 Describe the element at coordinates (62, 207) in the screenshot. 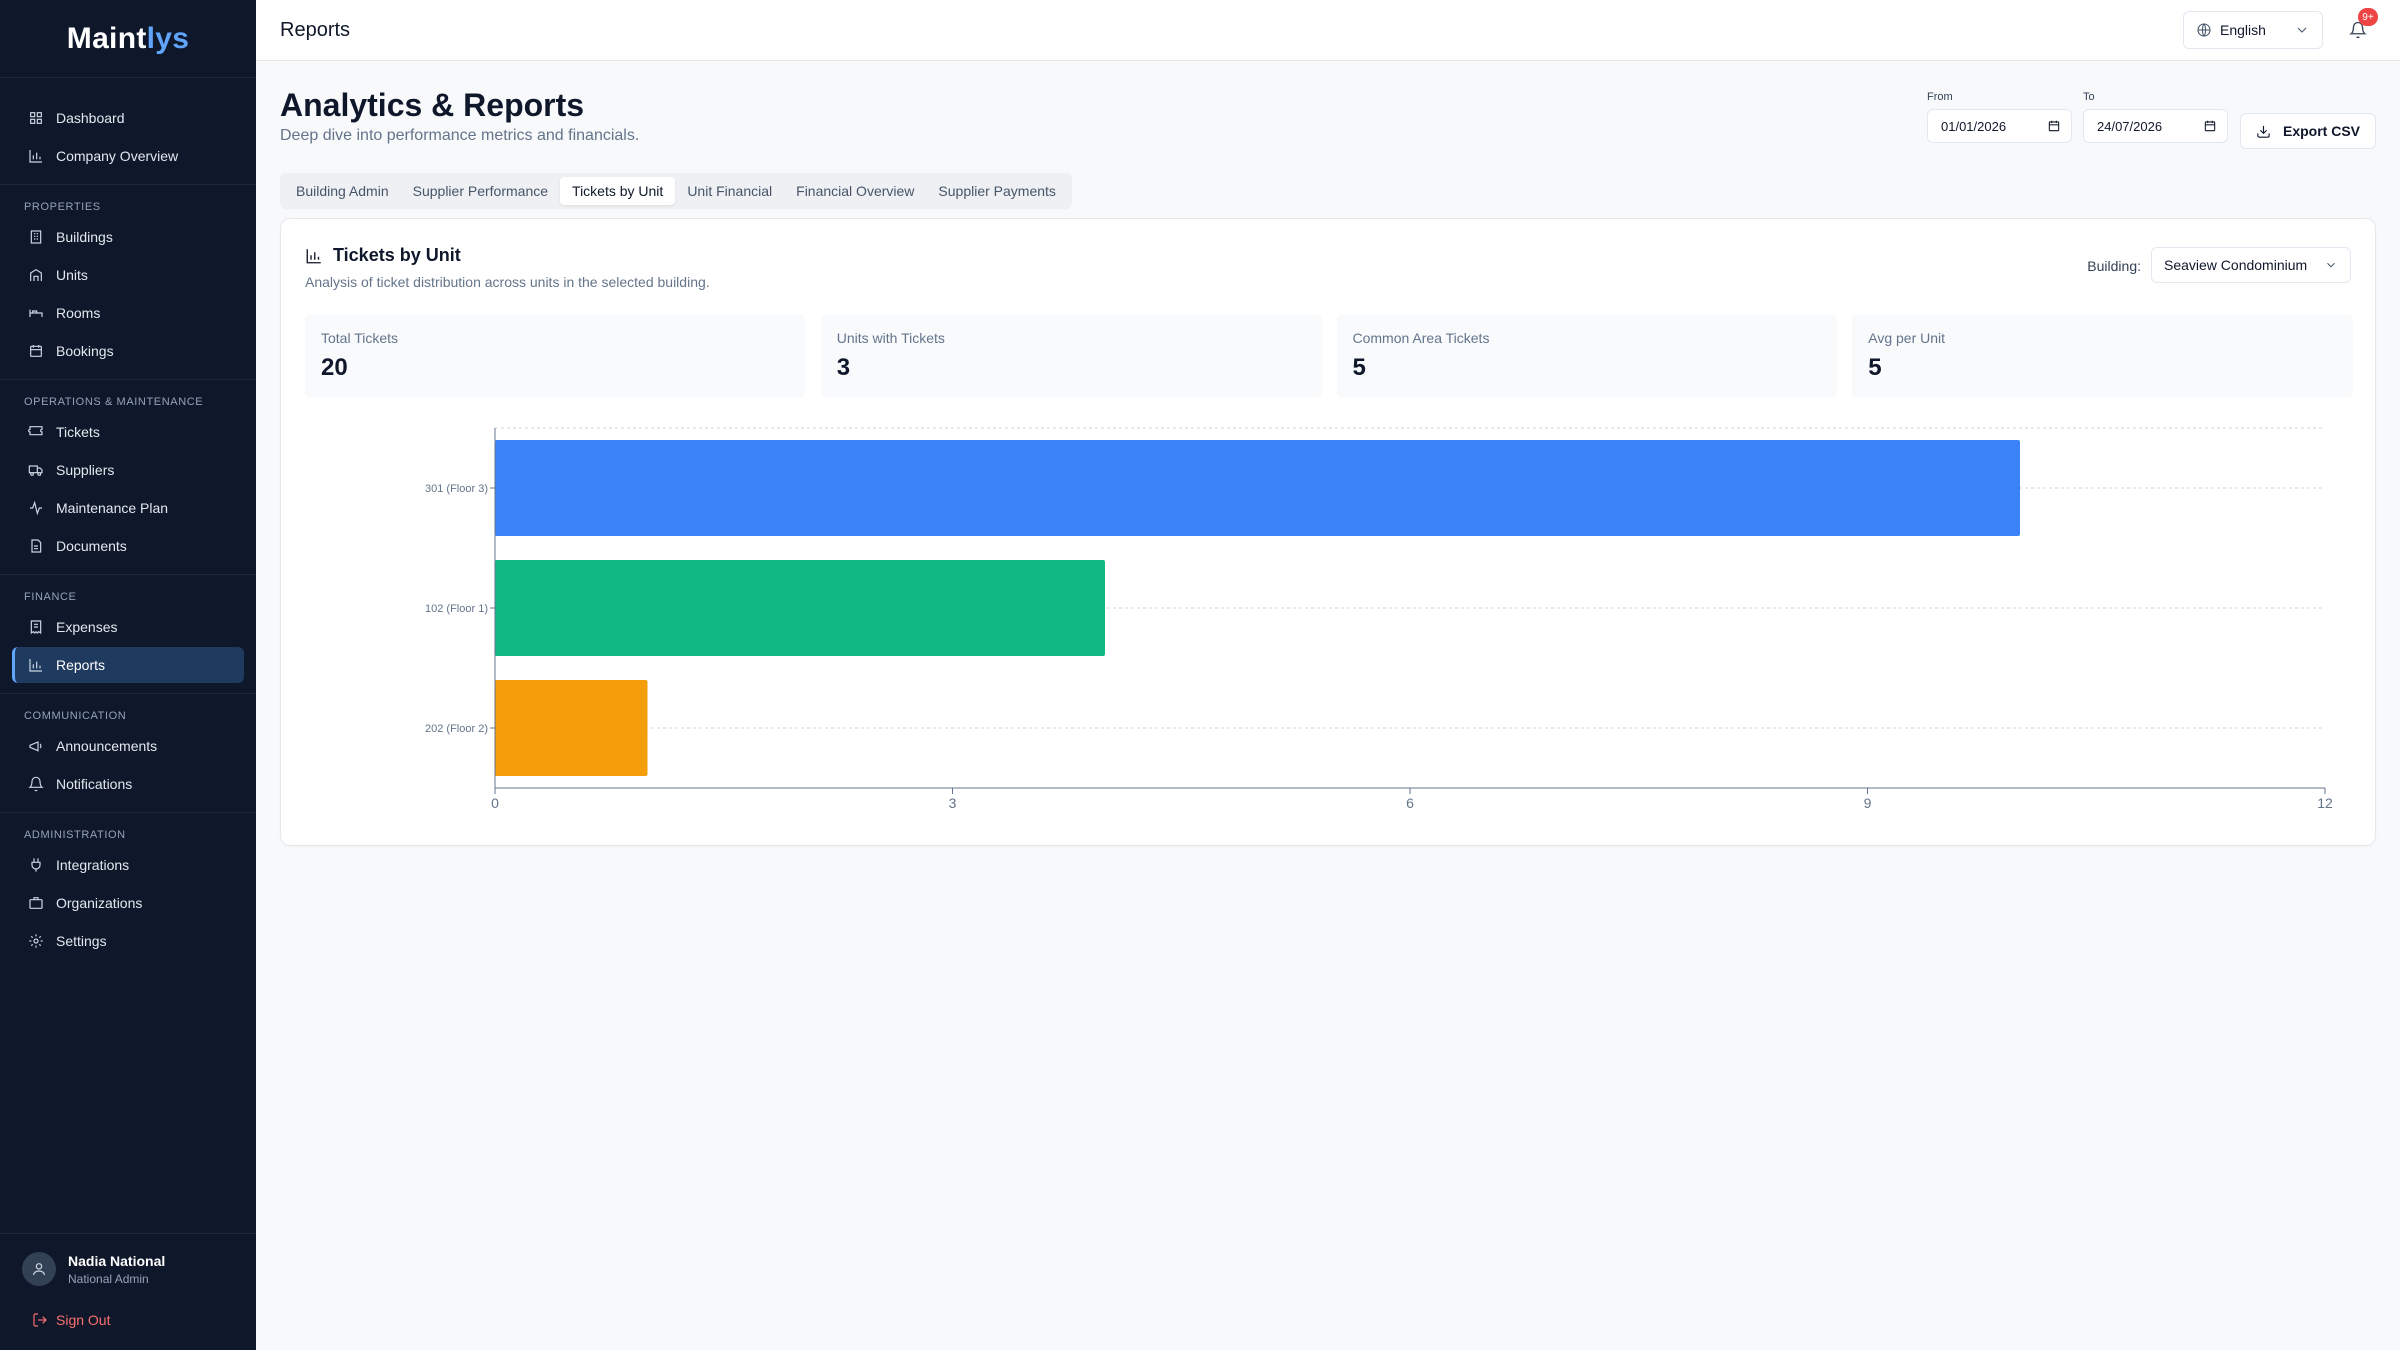

I see `nav-section-title: PROPERTIES` at that location.